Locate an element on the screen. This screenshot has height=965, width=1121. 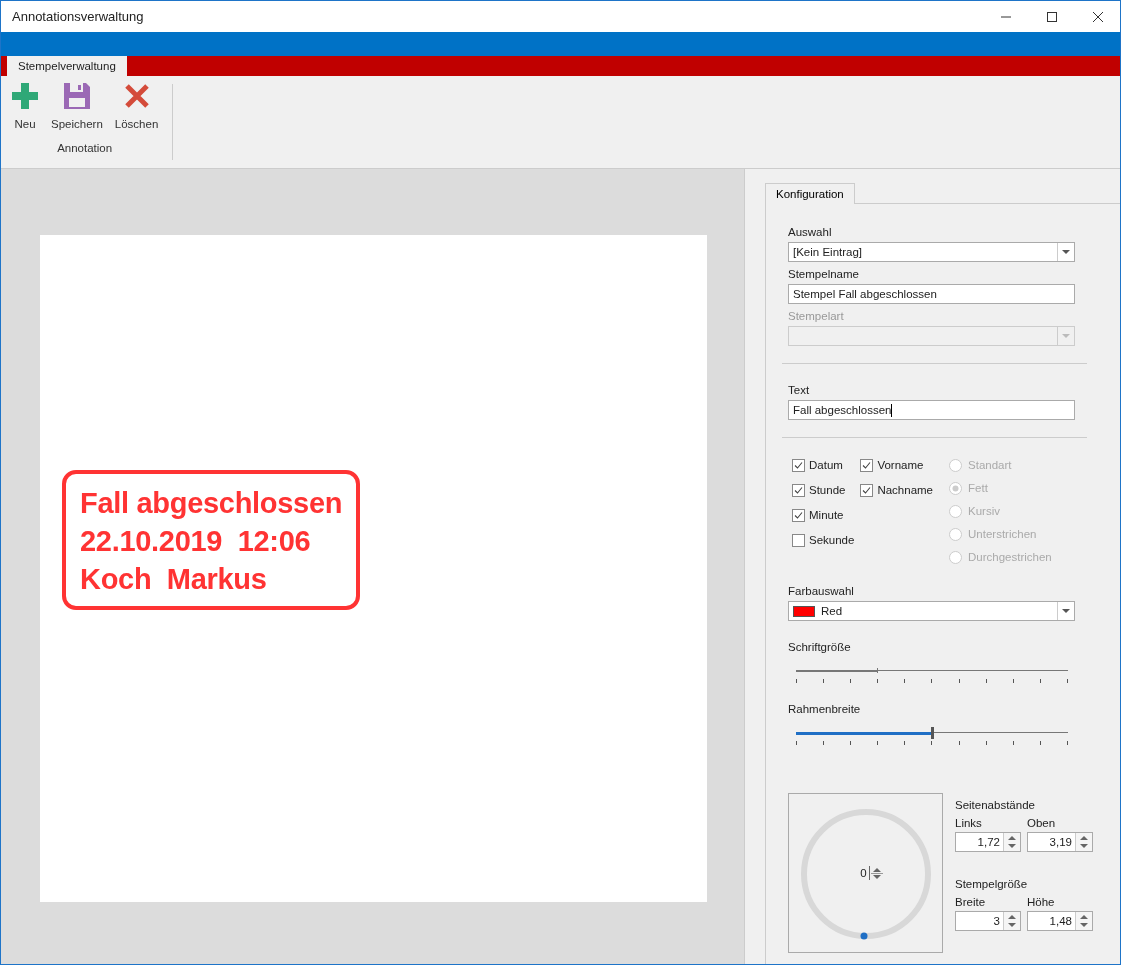
checkbox-label: Minute is located at coordinates (826, 515).